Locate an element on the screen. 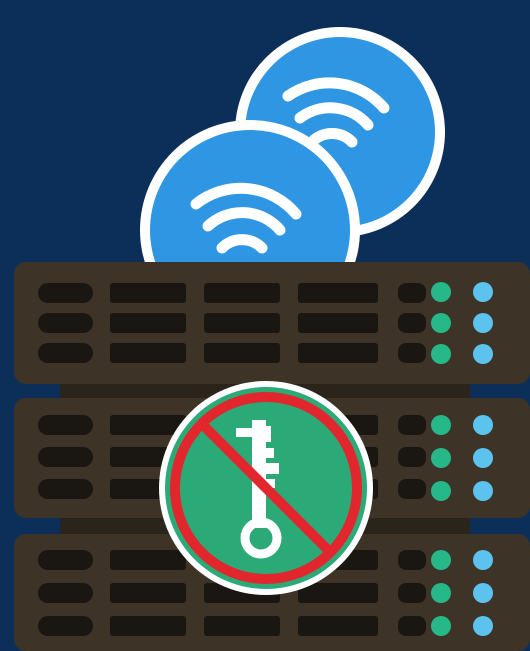  no-key-icon is located at coordinates (266, 488).